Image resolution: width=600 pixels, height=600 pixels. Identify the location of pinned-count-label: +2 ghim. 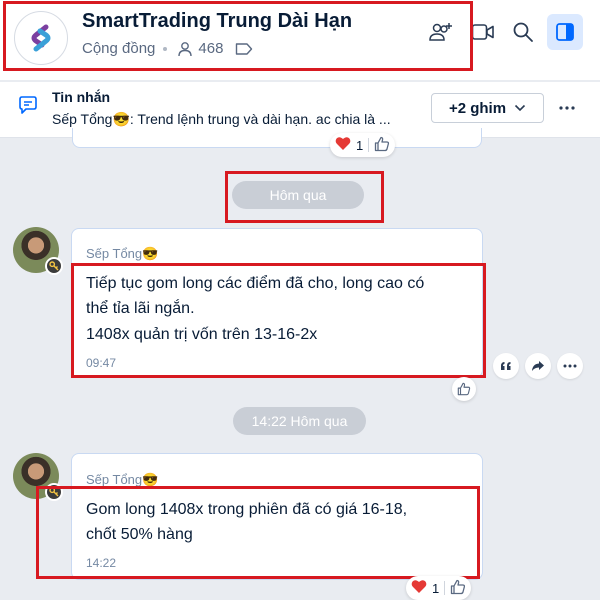
(477, 108).